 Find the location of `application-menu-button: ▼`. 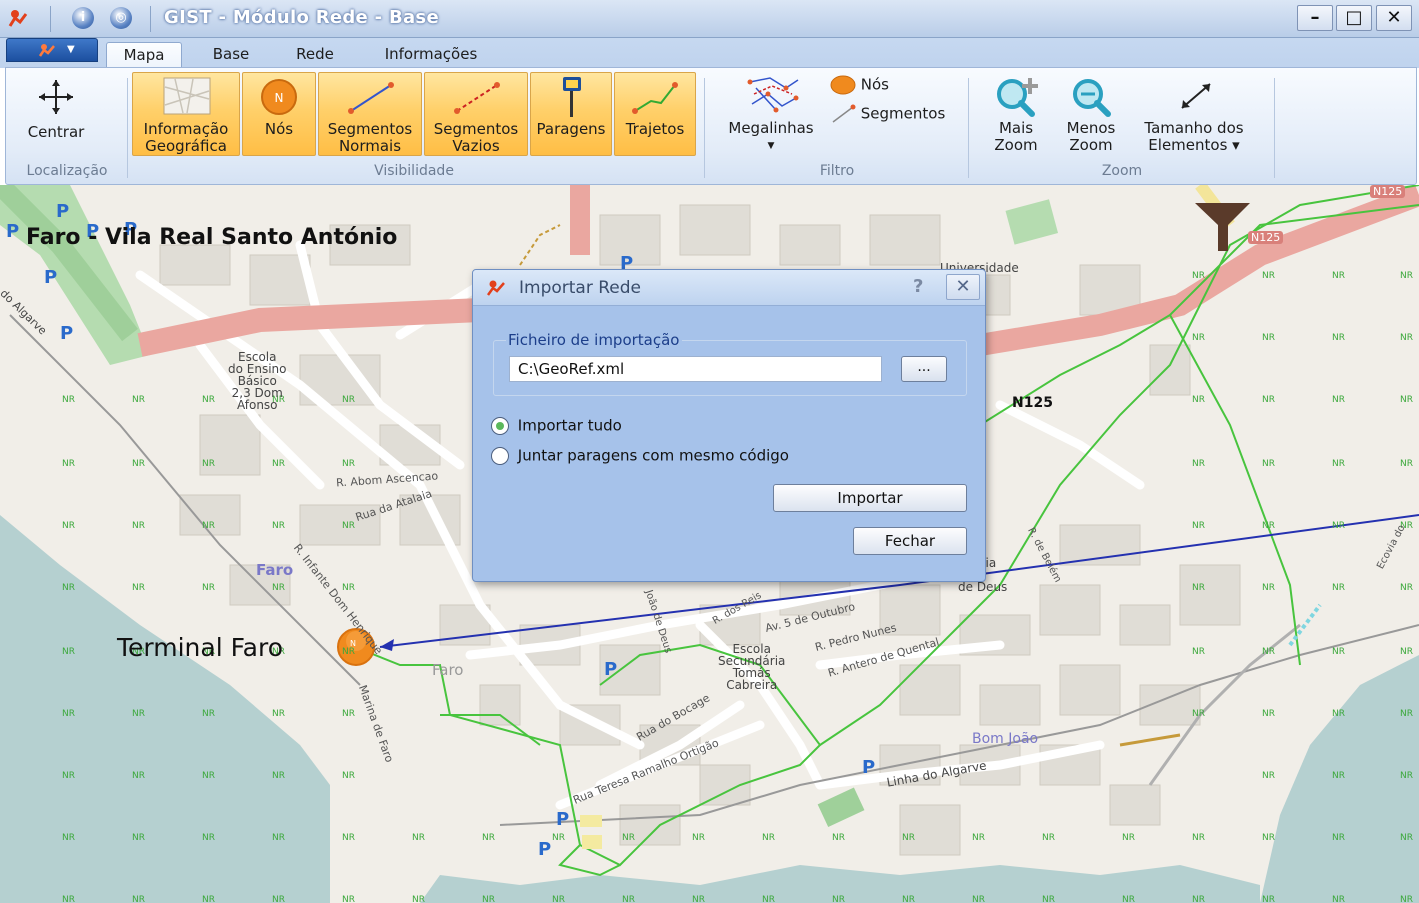

application-menu-button: ▼ is located at coordinates (52, 50).